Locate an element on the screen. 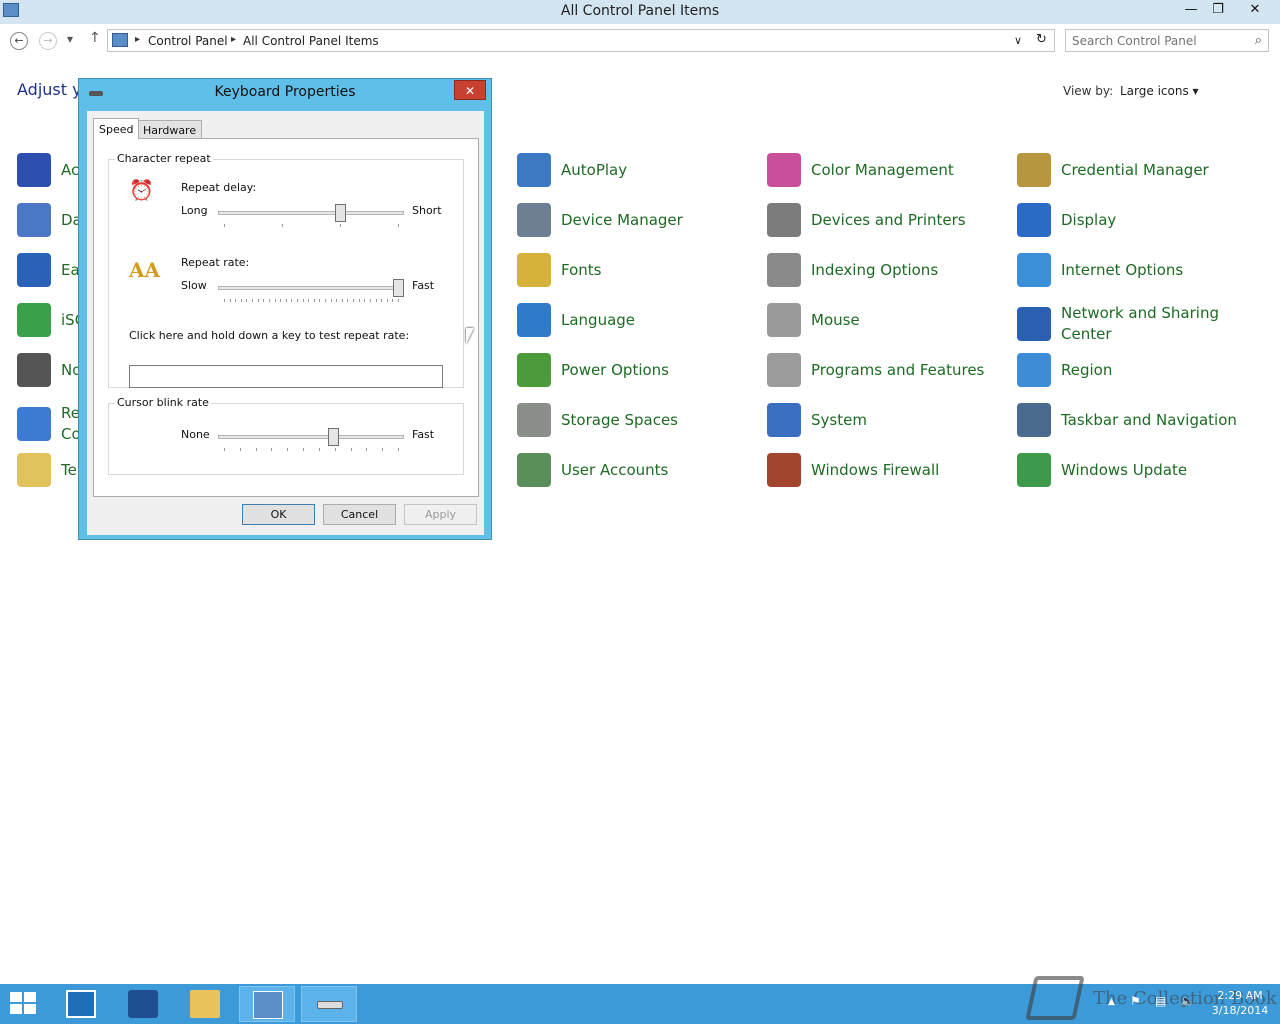 The width and height of the screenshot is (1280, 1024). window-titlebar: All Control Panel Items — ❐ ✕ is located at coordinates (640, 12).